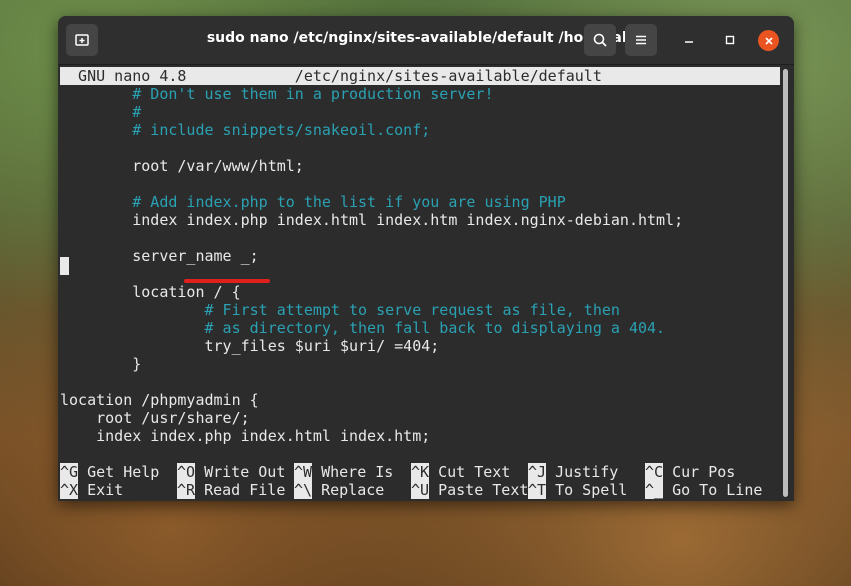  What do you see at coordinates (64, 266) in the screenshot?
I see `text-cursor` at bounding box center [64, 266].